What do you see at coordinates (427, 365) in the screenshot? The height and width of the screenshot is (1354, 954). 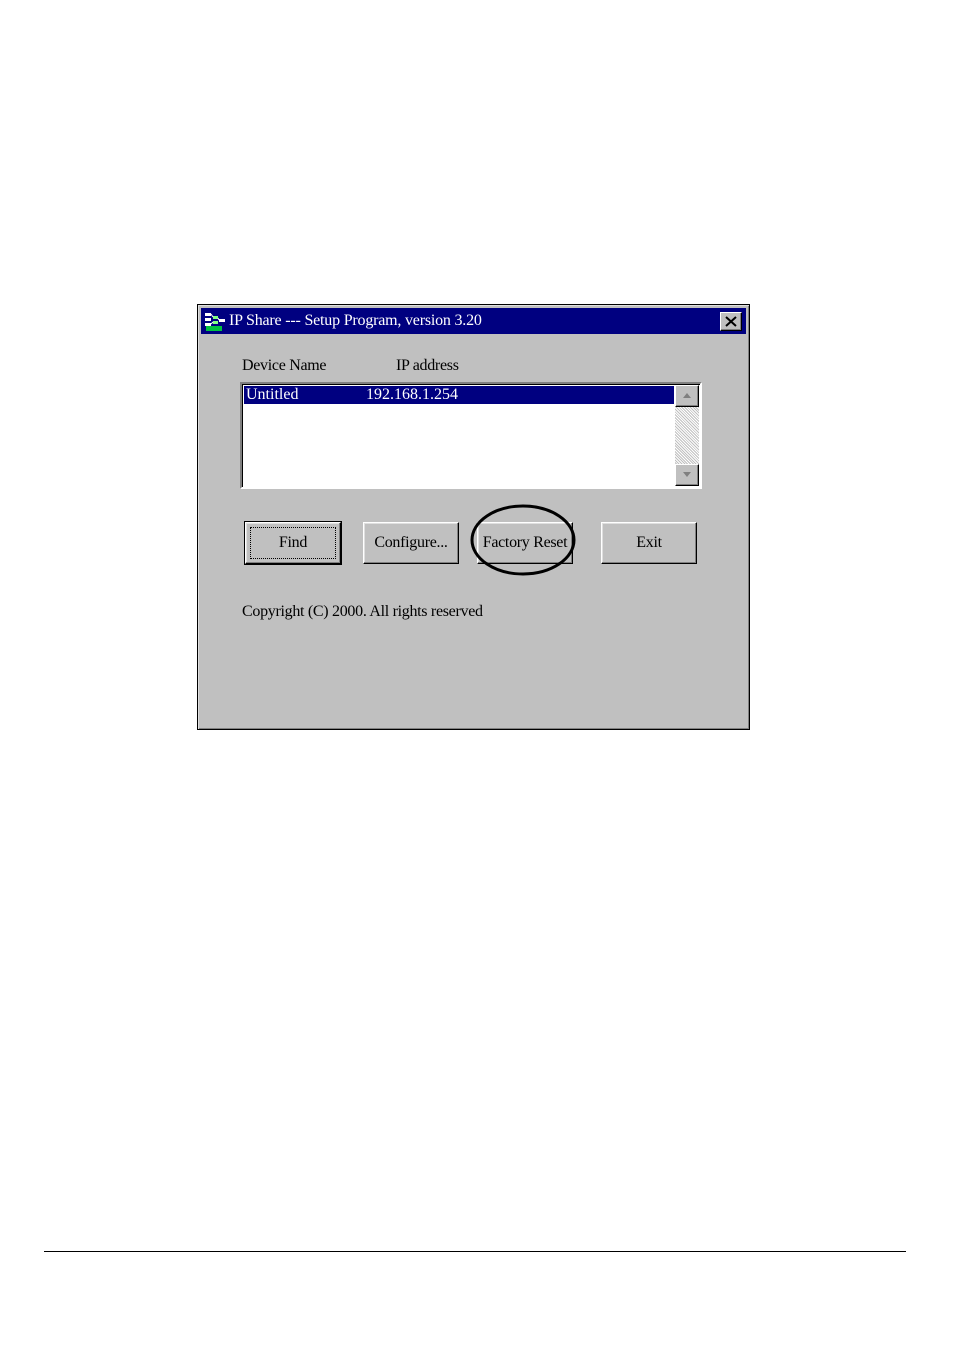 I see `column-header-ip-address: IP address` at bounding box center [427, 365].